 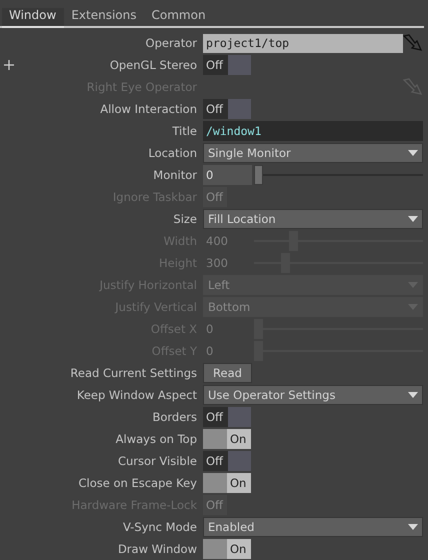 I want to click on operator-field: project1/top, so click(x=303, y=43).